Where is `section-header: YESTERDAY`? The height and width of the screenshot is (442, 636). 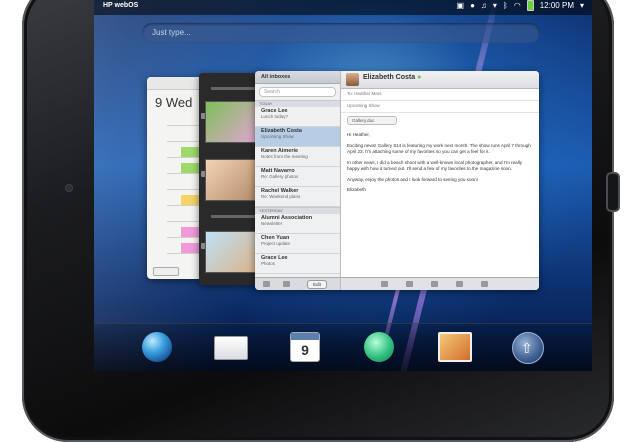
section-header: YESTERDAY is located at coordinates (297, 210).